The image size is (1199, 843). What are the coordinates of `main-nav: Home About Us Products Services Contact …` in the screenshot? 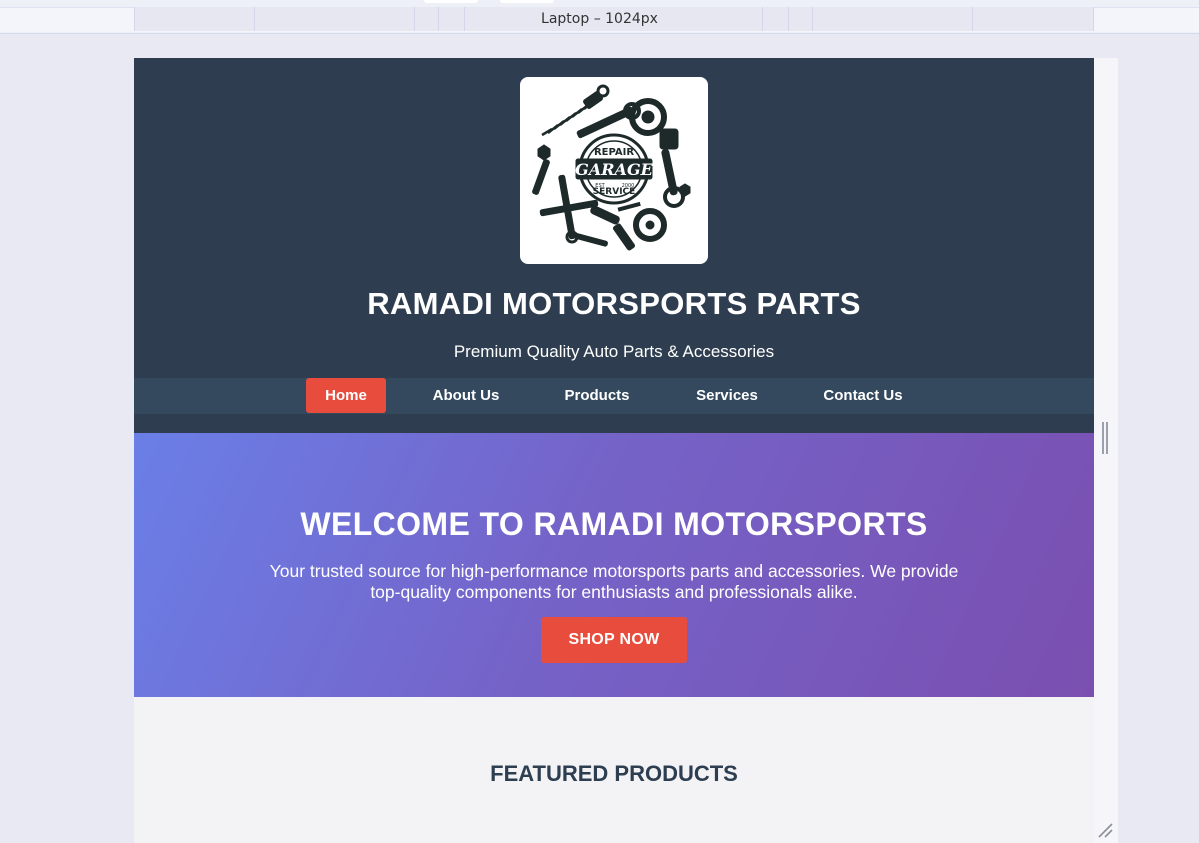 It's located at (614, 396).